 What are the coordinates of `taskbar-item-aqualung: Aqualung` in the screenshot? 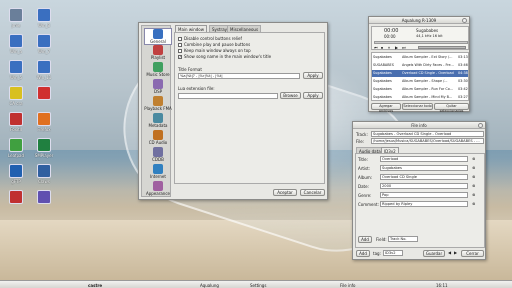 It's located at (209, 285).